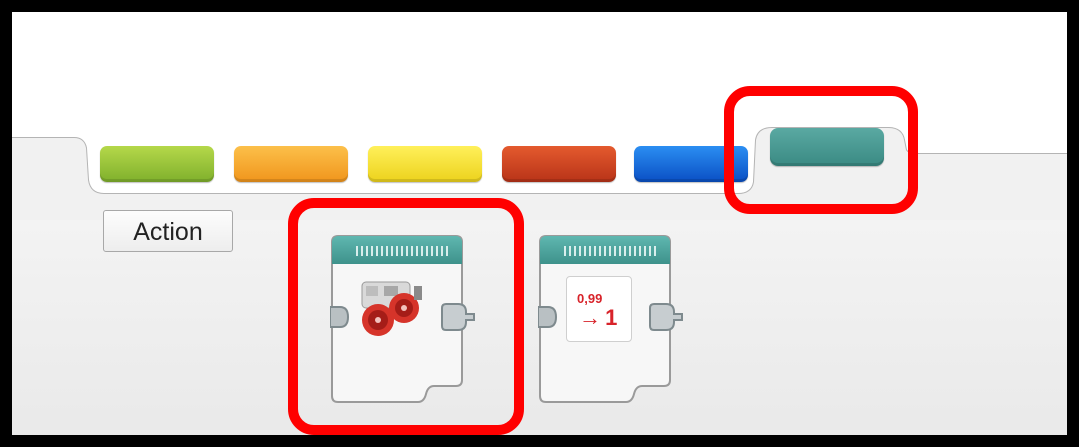 The image size is (1079, 447). I want to click on counter-icon: 0,99 → 1, so click(599, 309).